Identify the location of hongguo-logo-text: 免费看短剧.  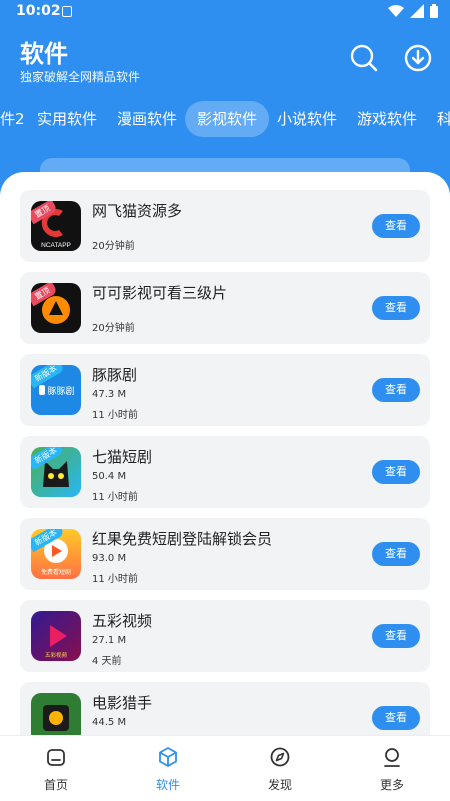
(56, 572).